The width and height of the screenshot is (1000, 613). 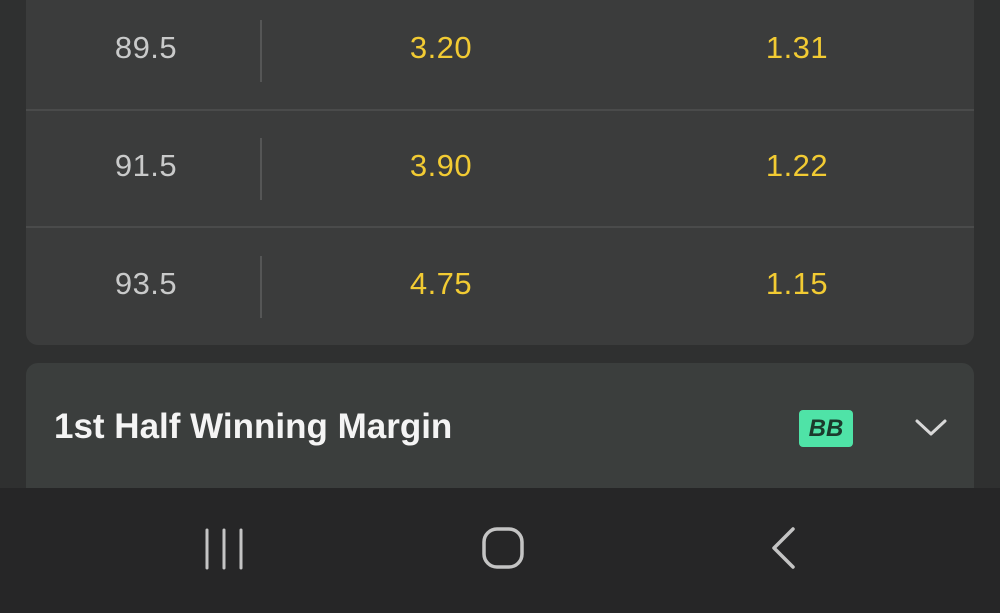 What do you see at coordinates (441, 48) in the screenshot?
I see `over-price-button: 3.20` at bounding box center [441, 48].